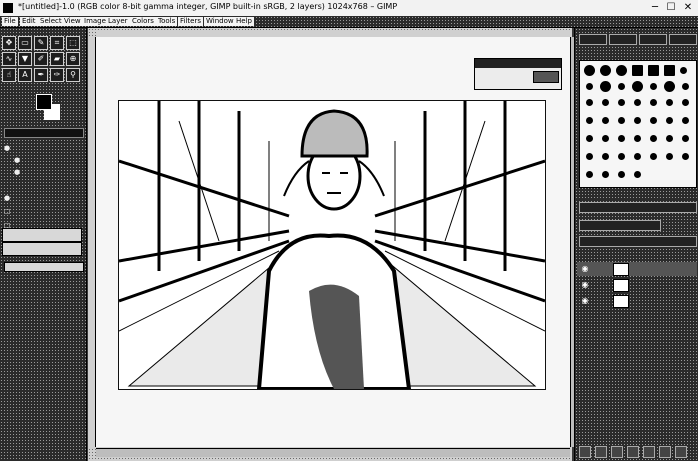 Image resolution: width=698 pixels, height=461 pixels. Describe the element at coordinates (688, 8) in the screenshot. I see `close-button: ✕` at that location.